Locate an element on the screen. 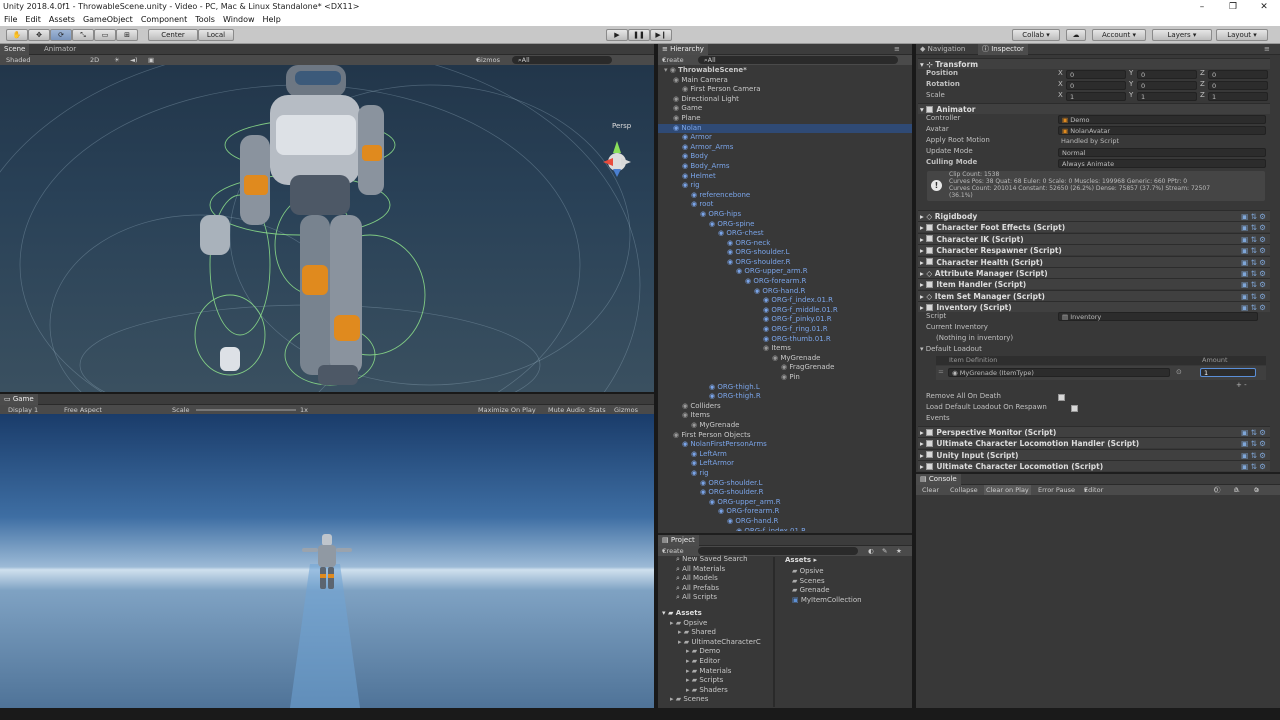 Image resolution: width=1280 pixels, height=720 pixels. console-clear-button: Clear is located at coordinates (930, 490).